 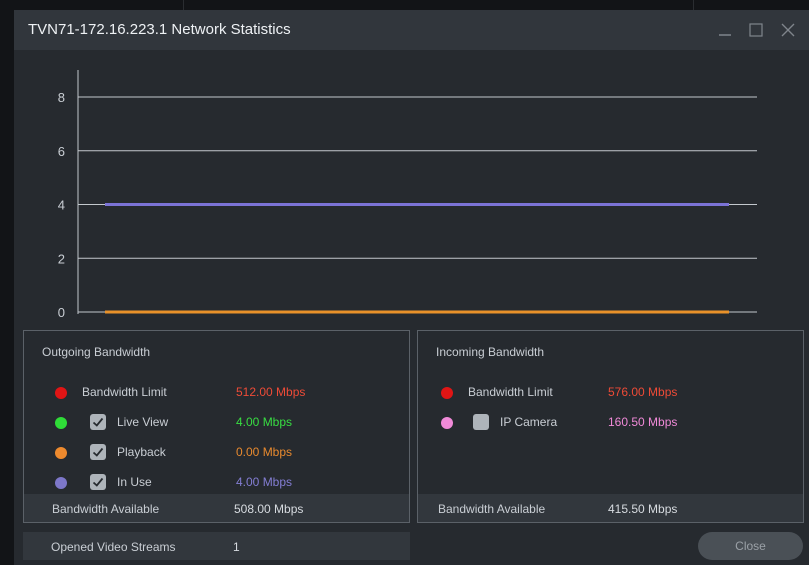 I want to click on opened-video-streams-label: Opened Video Streams, so click(x=113, y=547).